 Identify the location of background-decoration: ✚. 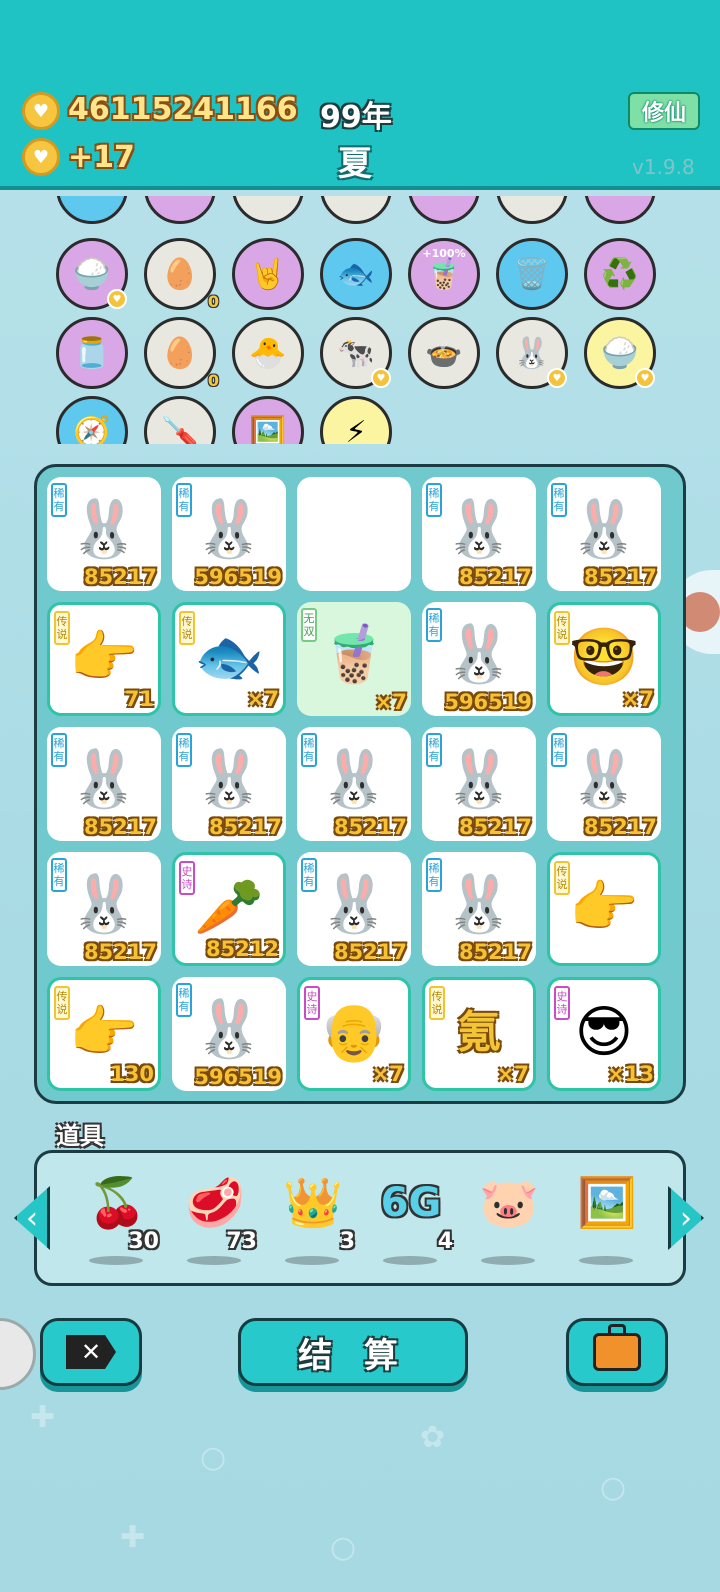
(43, 1417).